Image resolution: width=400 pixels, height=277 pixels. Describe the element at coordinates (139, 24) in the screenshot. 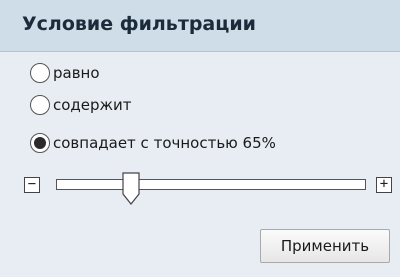

I see `panel-title: Условие фильтрации` at that location.